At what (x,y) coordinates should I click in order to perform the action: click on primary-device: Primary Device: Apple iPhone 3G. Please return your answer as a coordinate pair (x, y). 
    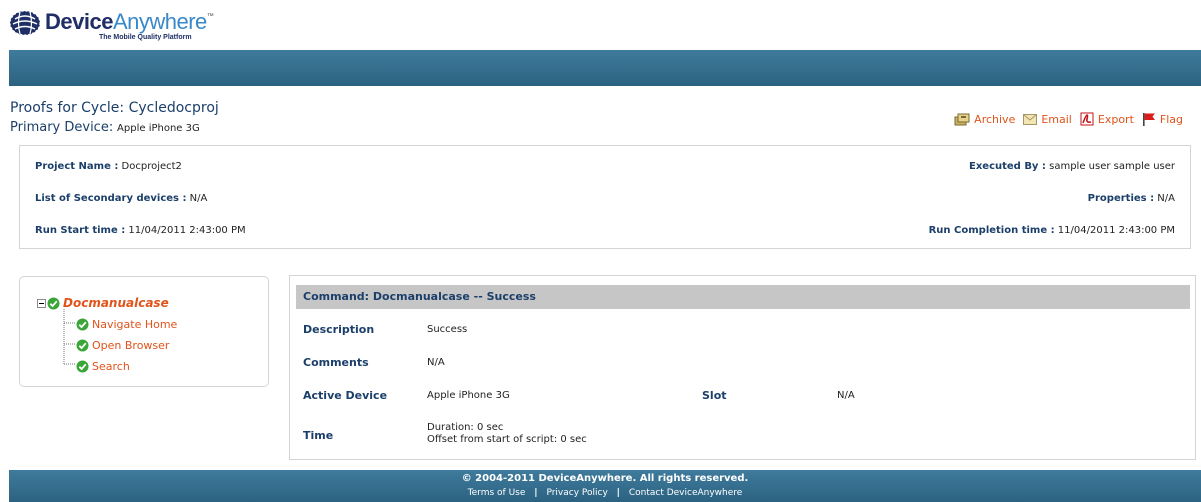
    Looking at the image, I should click on (105, 127).